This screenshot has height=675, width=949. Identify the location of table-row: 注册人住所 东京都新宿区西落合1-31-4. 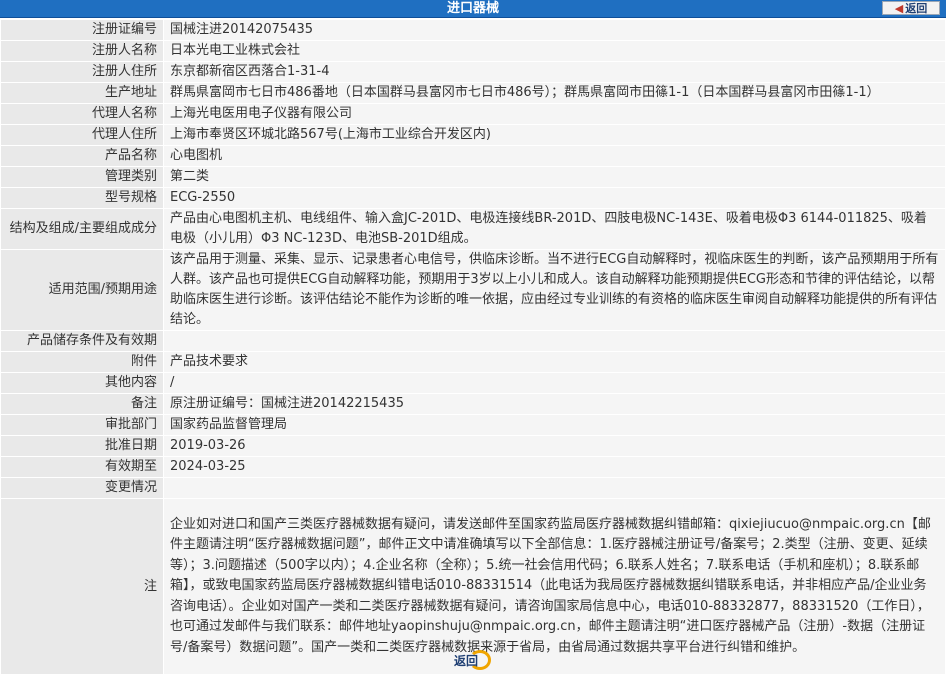
(473, 72).